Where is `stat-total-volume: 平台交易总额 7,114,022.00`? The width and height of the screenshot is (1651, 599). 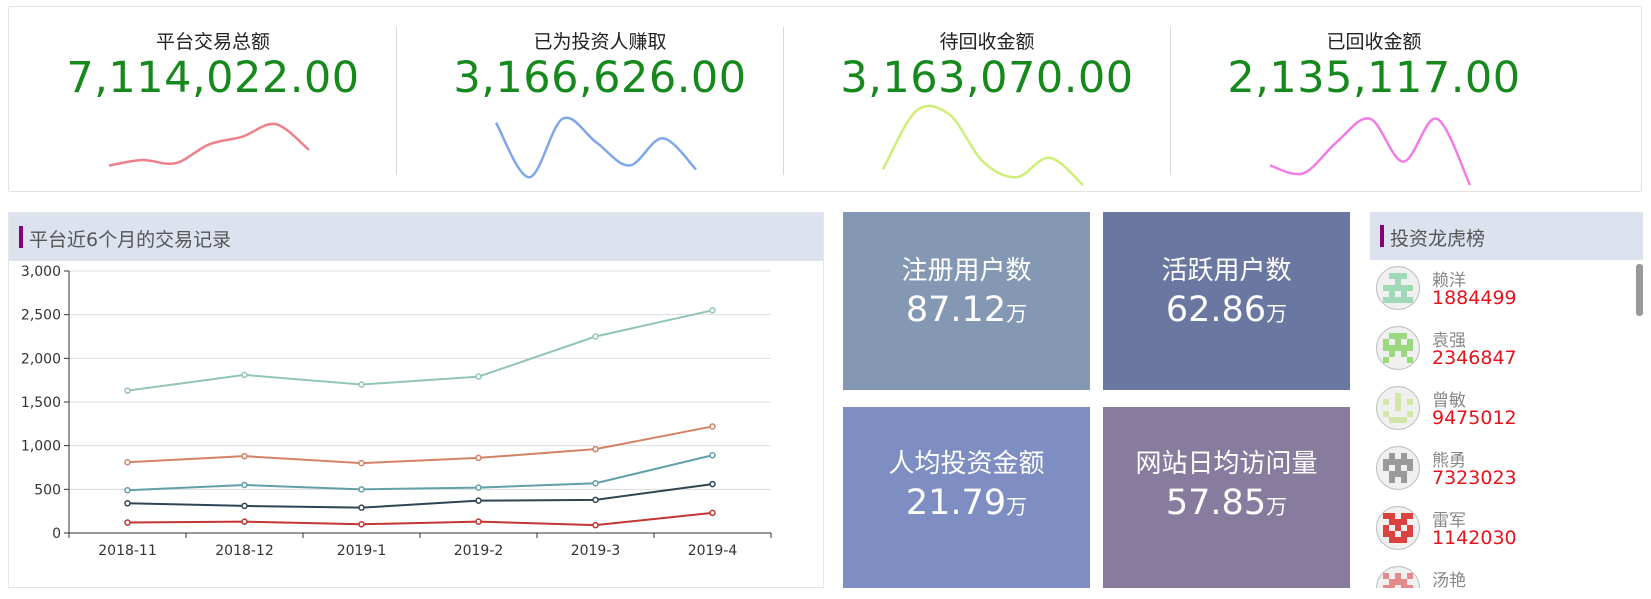
stat-total-volume: 平台交易总额 7,114,022.00 is located at coordinates (213, 100).